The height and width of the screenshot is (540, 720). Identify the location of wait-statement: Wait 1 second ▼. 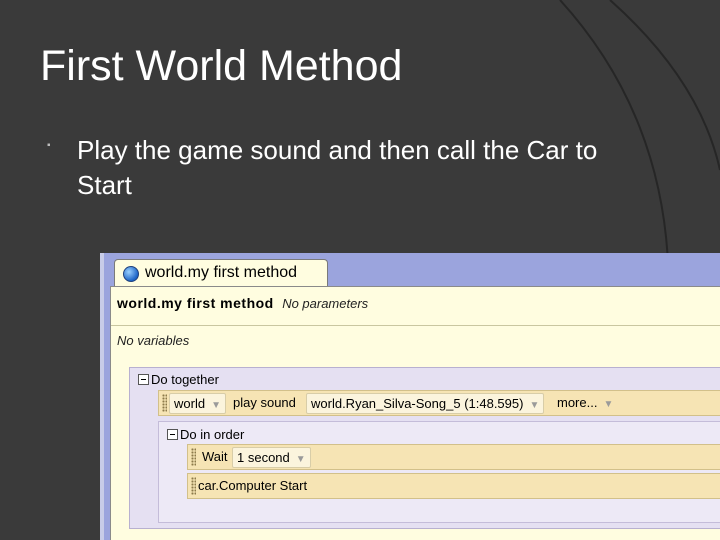
(453, 457).